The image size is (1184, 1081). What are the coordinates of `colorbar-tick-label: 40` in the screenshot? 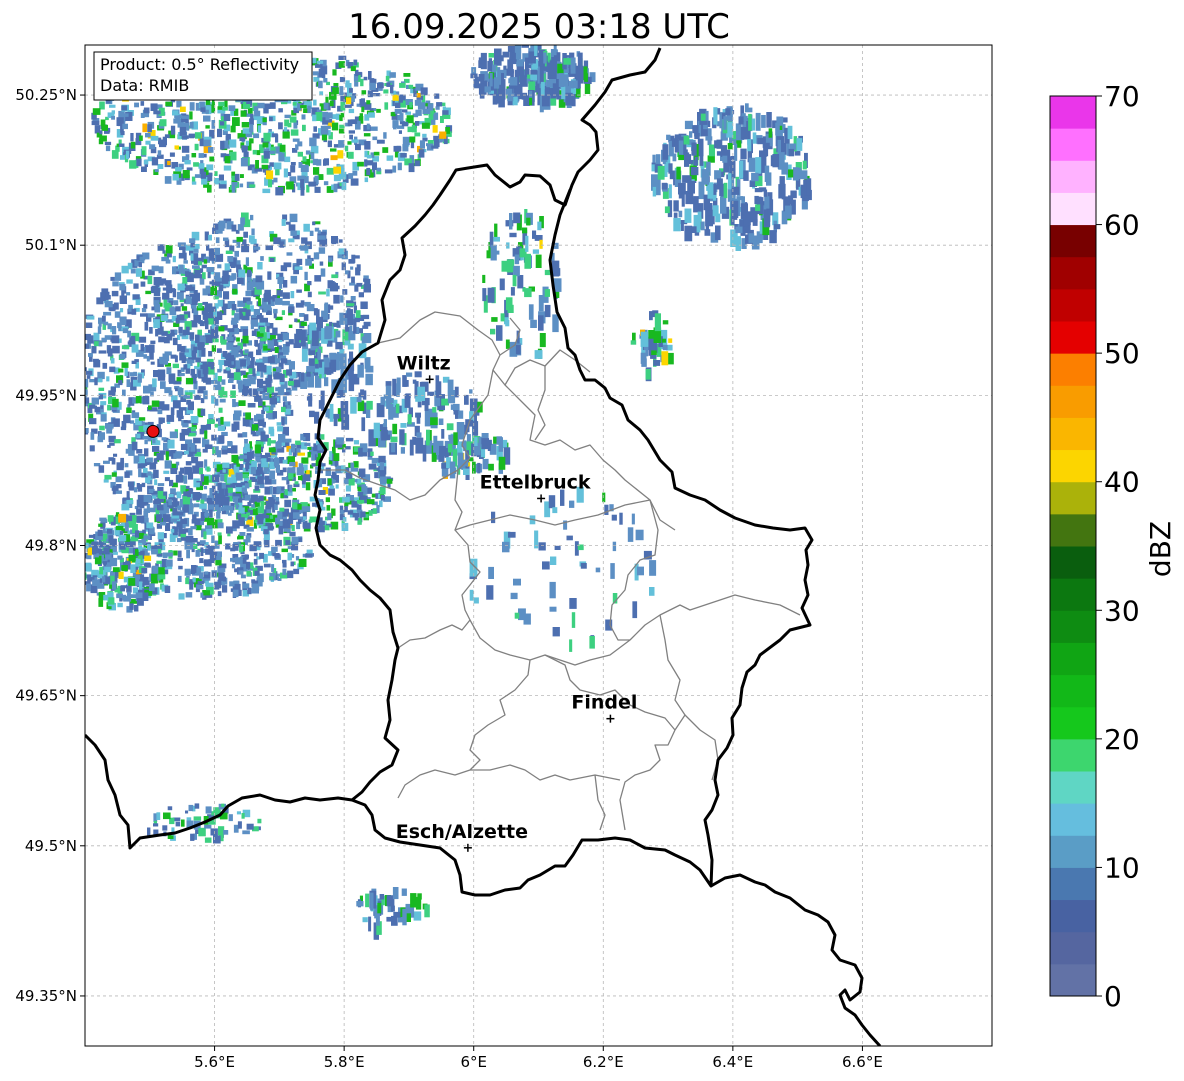 It's located at (1122, 482).